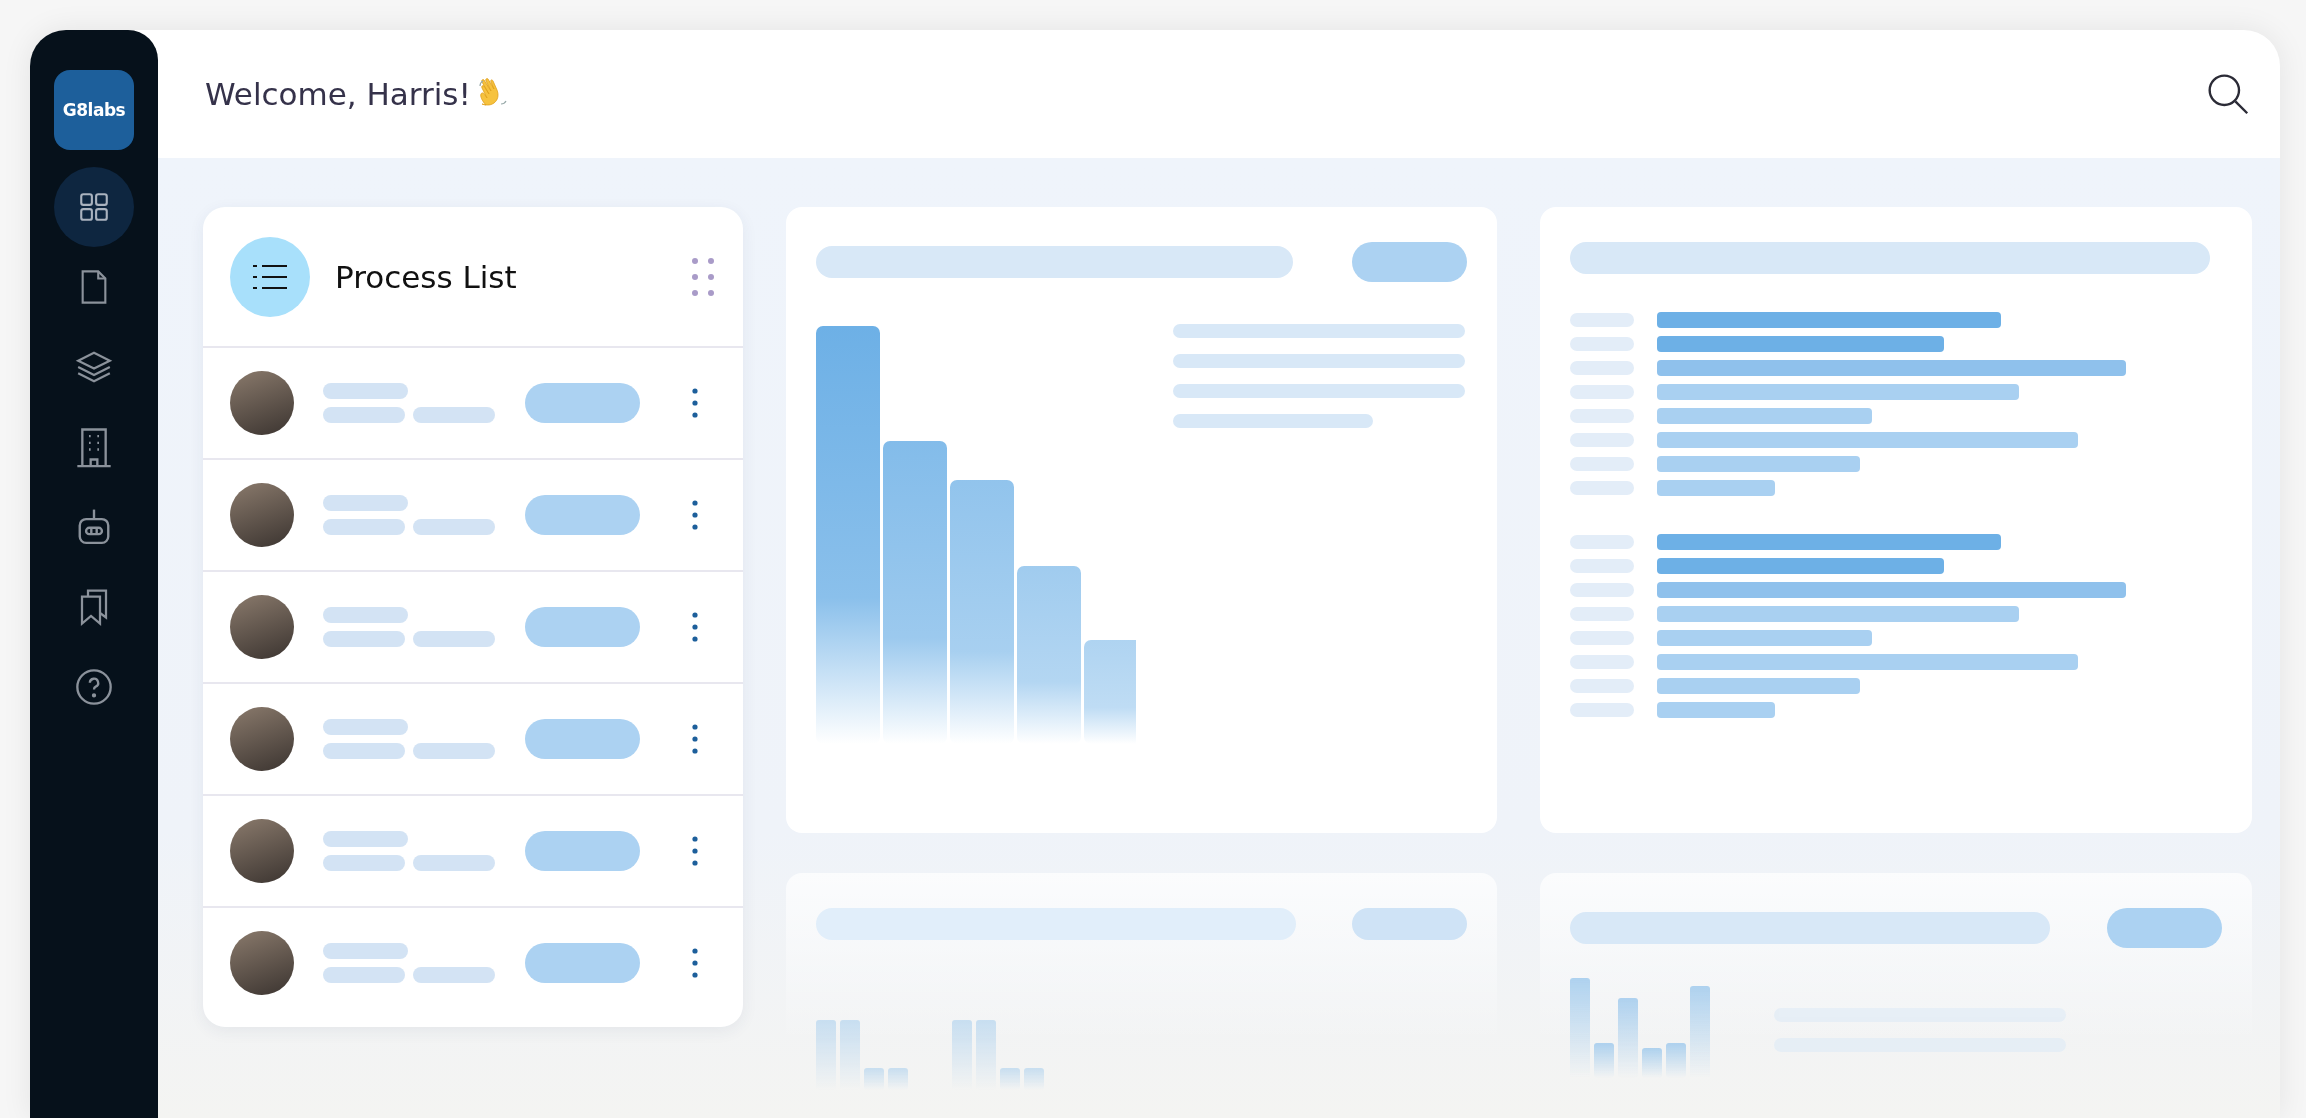 This screenshot has width=2306, height=1118. What do you see at coordinates (703, 276) in the screenshot?
I see `drag-handle-icon` at bounding box center [703, 276].